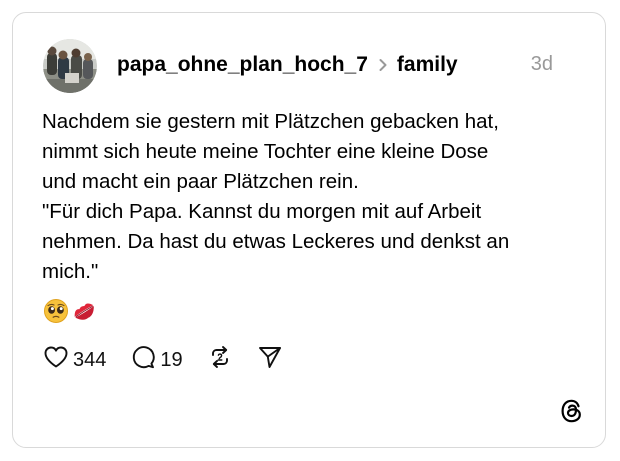 The width and height of the screenshot is (620, 461). I want to click on username-link: papa_ohne_plan_hoch_7, so click(242, 65).